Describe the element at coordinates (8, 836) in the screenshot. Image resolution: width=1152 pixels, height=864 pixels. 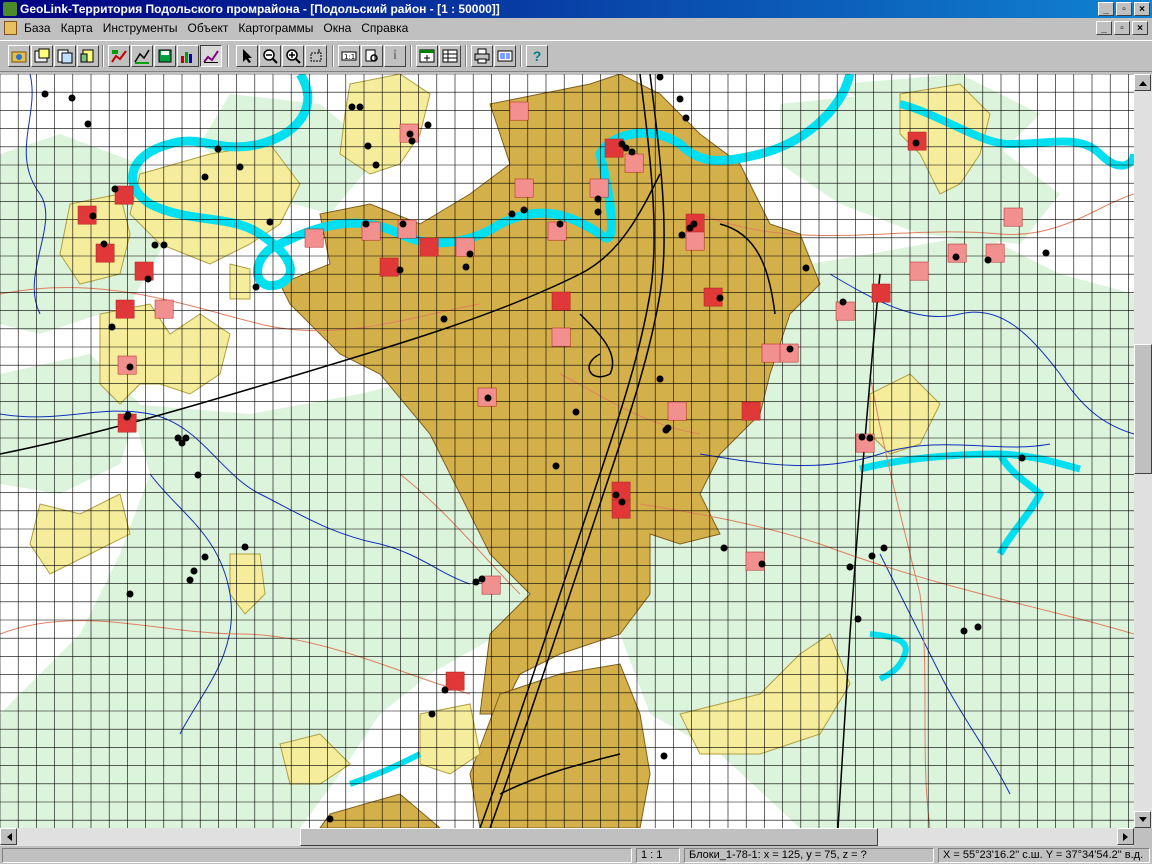
I see `scroll-left-button` at that location.